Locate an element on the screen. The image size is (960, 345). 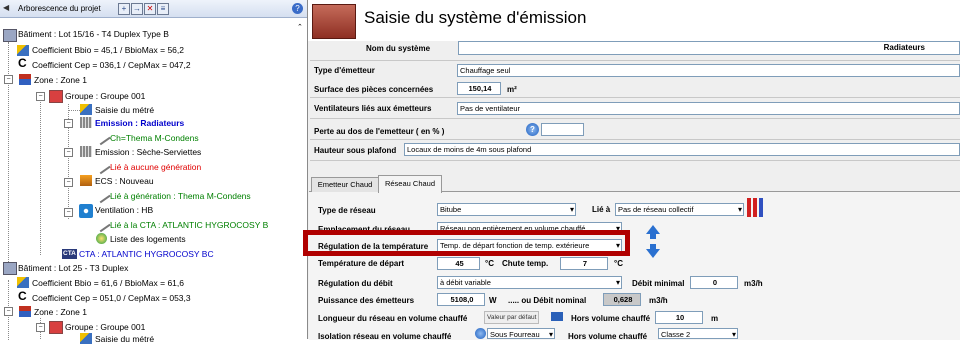
tree-node-emission-radiateurs: Emission : Radiateurs is located at coordinates (139, 123).